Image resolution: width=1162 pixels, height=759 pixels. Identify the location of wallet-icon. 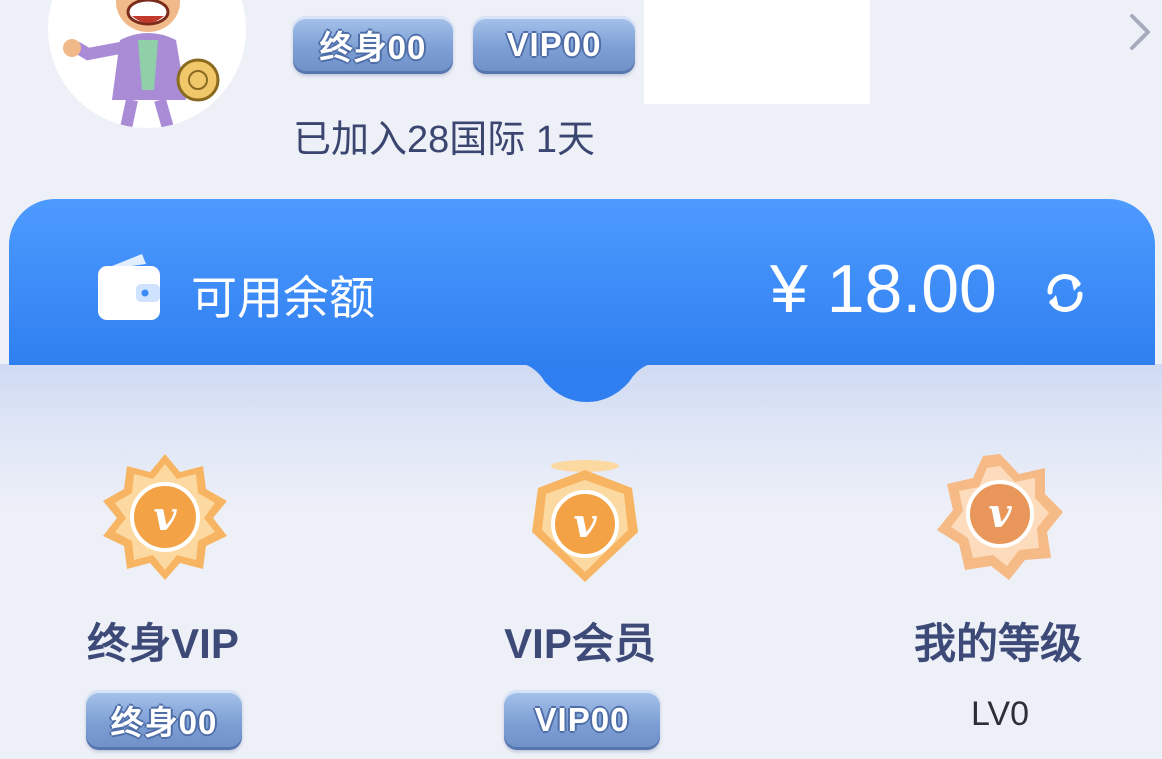
(129, 287).